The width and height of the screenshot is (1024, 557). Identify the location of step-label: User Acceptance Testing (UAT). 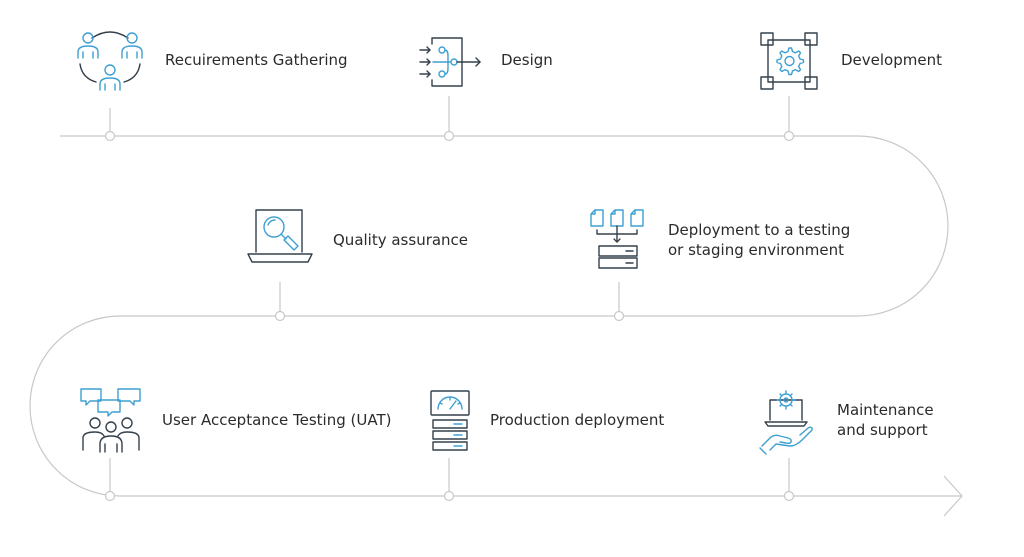
(277, 420).